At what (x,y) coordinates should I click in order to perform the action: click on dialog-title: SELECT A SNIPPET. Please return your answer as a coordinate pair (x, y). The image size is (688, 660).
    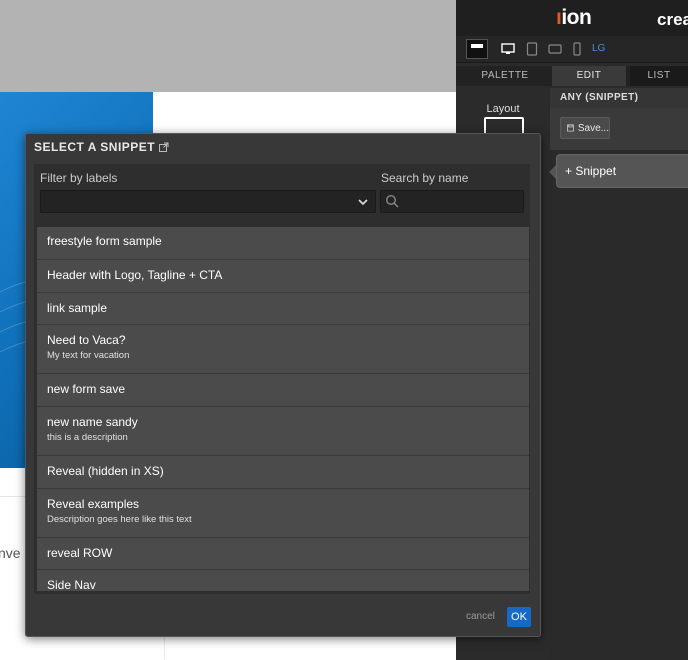
    Looking at the image, I should click on (101, 147).